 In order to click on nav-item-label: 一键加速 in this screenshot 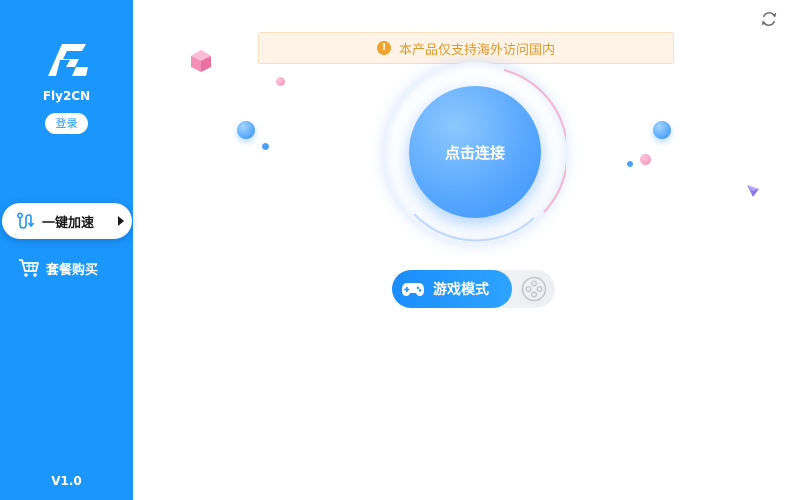, I will do `click(68, 223)`.